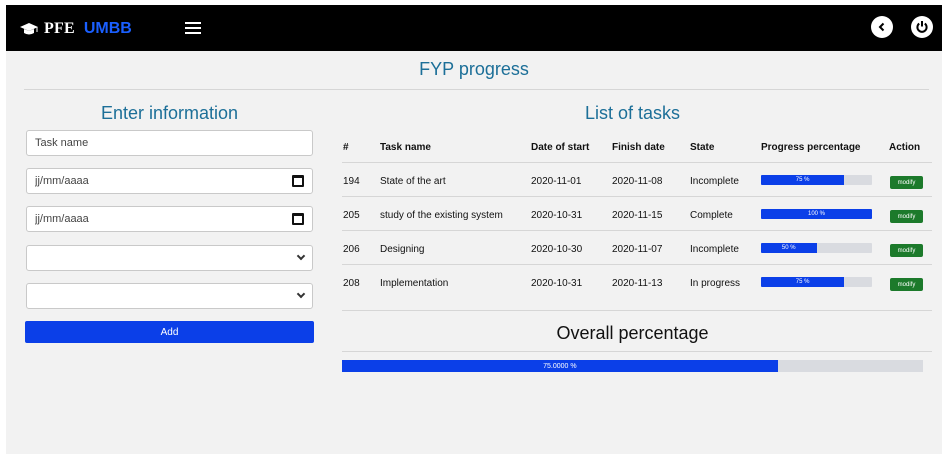 The image size is (943, 454). I want to click on back-arrow-icon, so click(881, 27).